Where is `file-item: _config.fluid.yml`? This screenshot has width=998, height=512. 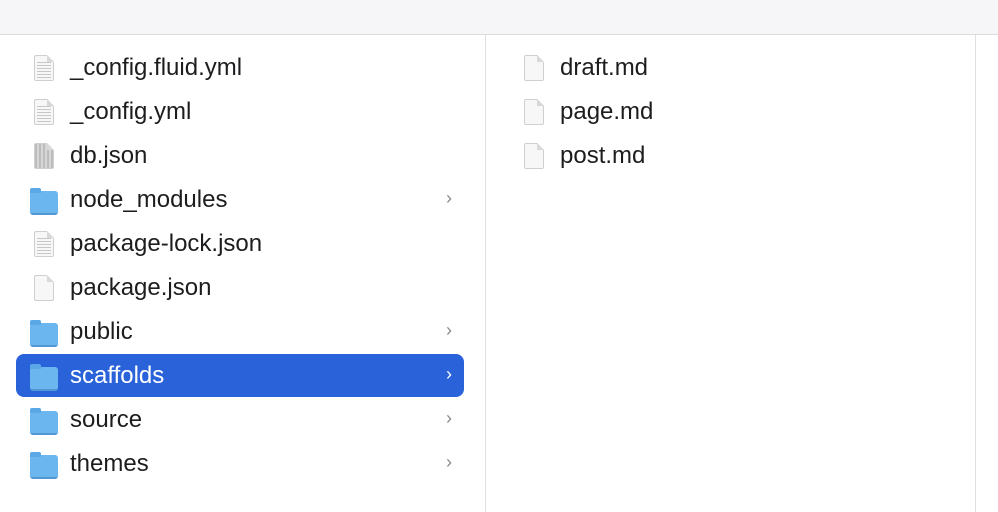
file-item: _config.fluid.yml is located at coordinates (240, 67).